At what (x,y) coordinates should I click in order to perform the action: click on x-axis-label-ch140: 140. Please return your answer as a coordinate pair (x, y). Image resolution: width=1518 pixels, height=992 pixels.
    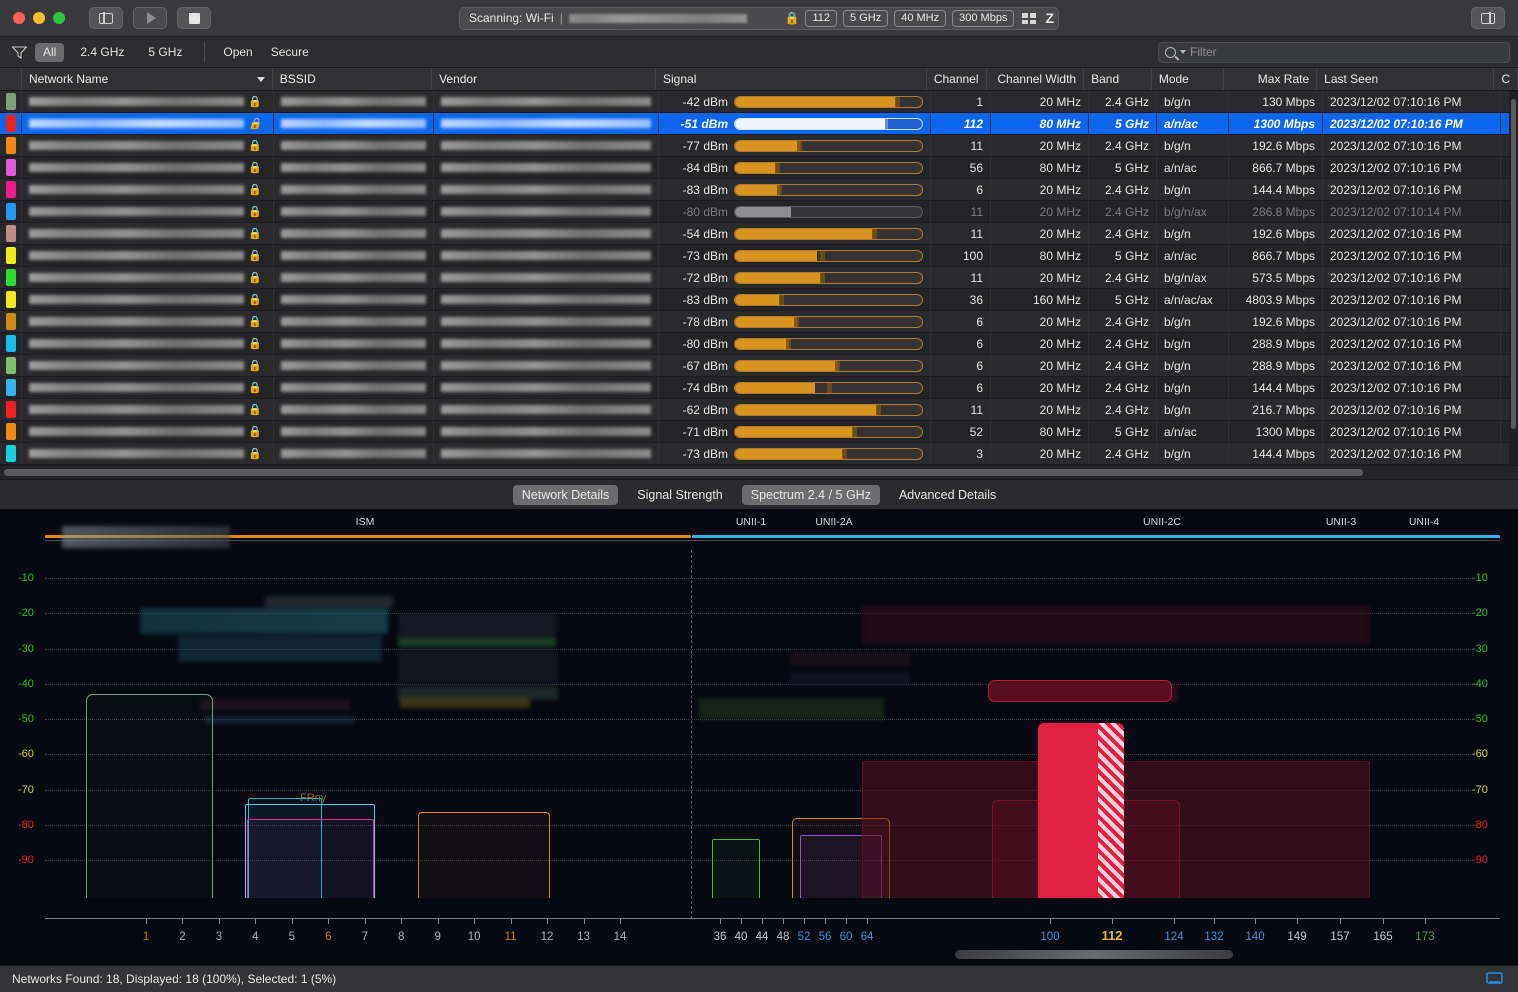
    Looking at the image, I should click on (1254, 937).